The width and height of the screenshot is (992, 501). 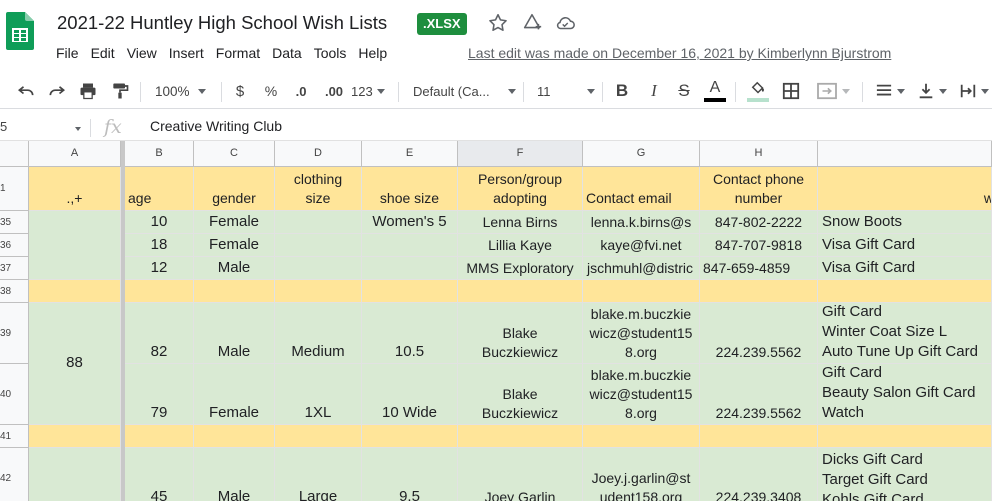 What do you see at coordinates (905, 189) in the screenshot?
I see `header-cell-wishes: w` at bounding box center [905, 189].